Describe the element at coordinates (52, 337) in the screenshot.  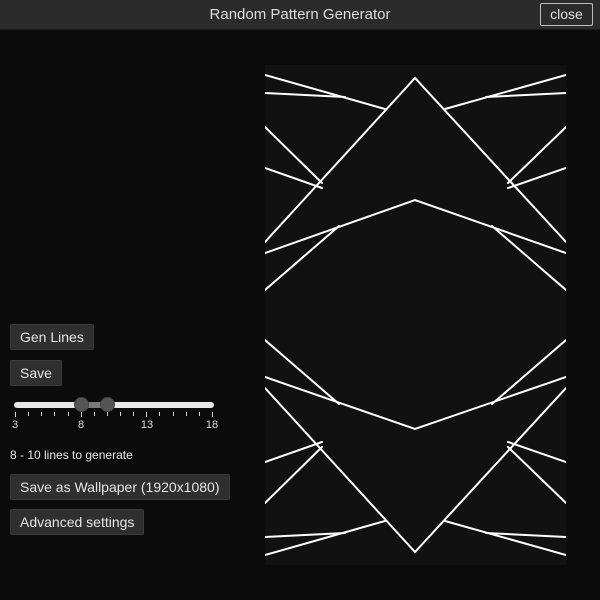
I see `gen-lines-button: Gen Lines` at that location.